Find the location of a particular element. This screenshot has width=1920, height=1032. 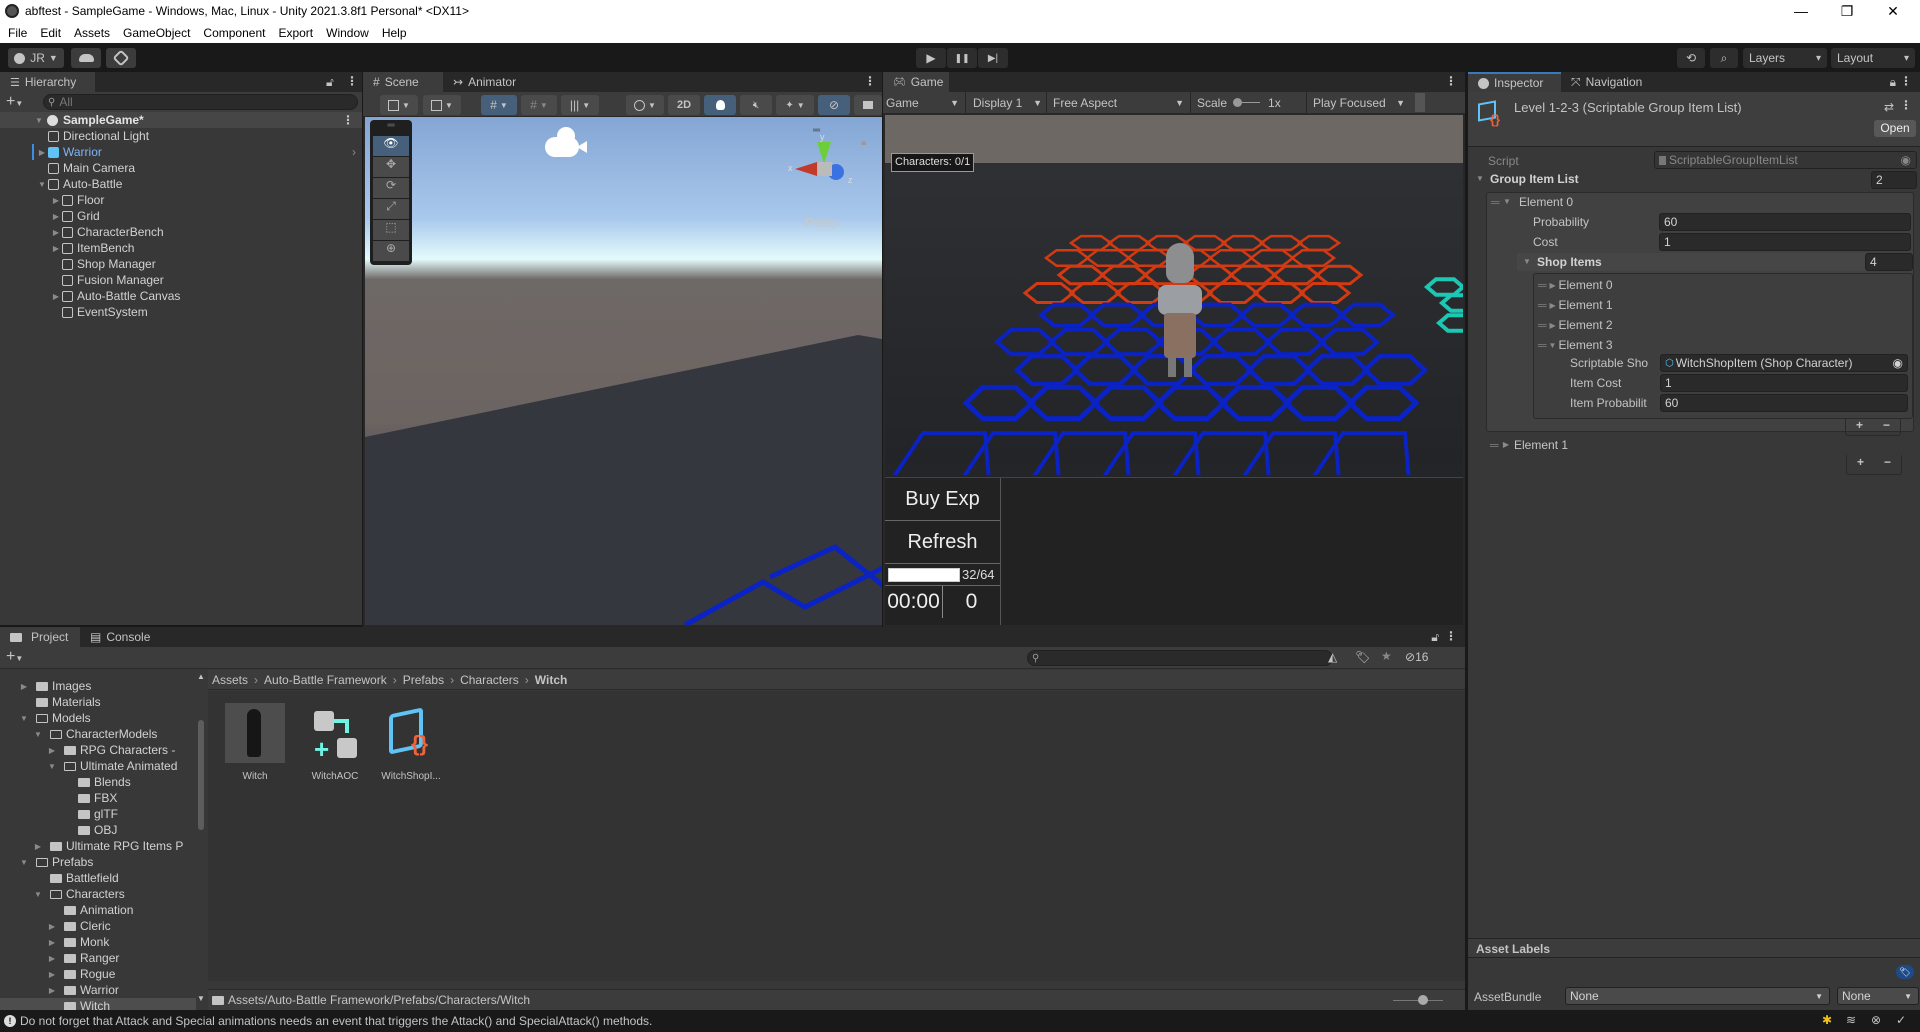

game-view-dropdown: Game ▼ is located at coordinates (926, 102).